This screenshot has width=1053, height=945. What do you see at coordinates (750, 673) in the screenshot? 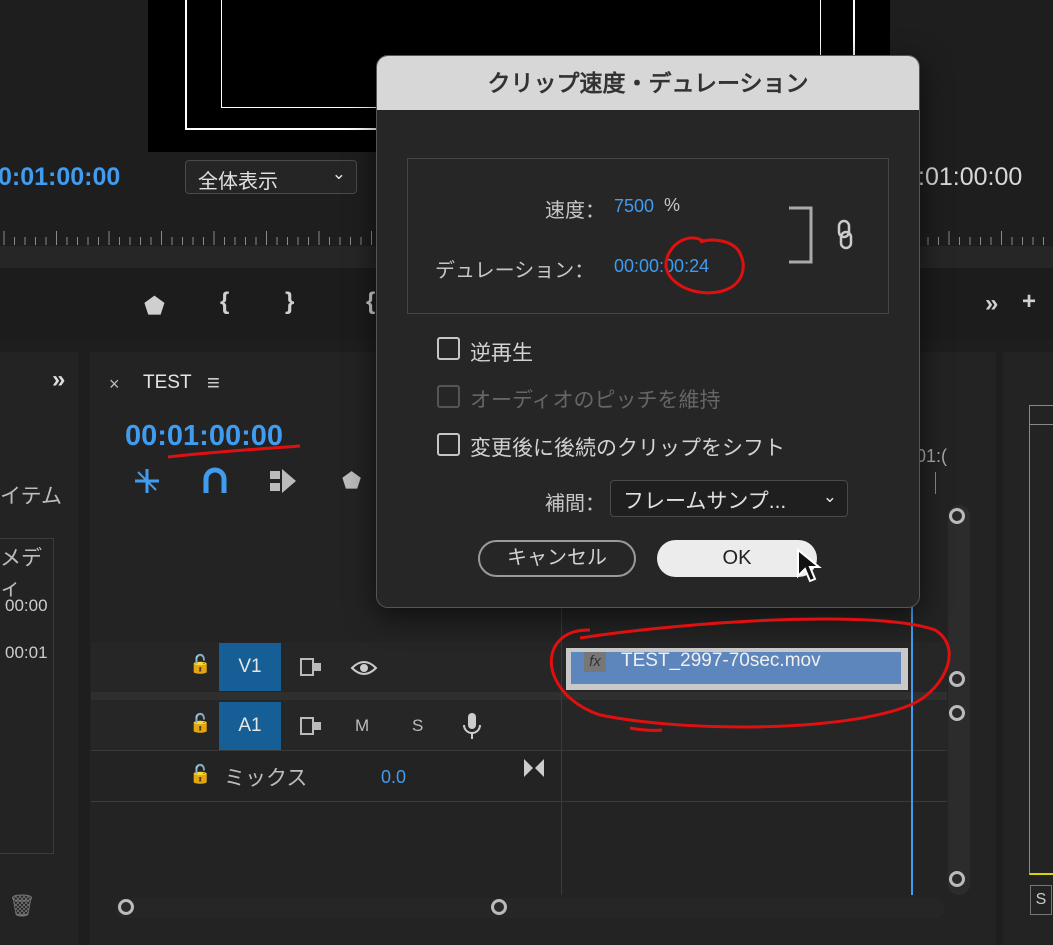
I see `annotation-circle-clip` at bounding box center [750, 673].